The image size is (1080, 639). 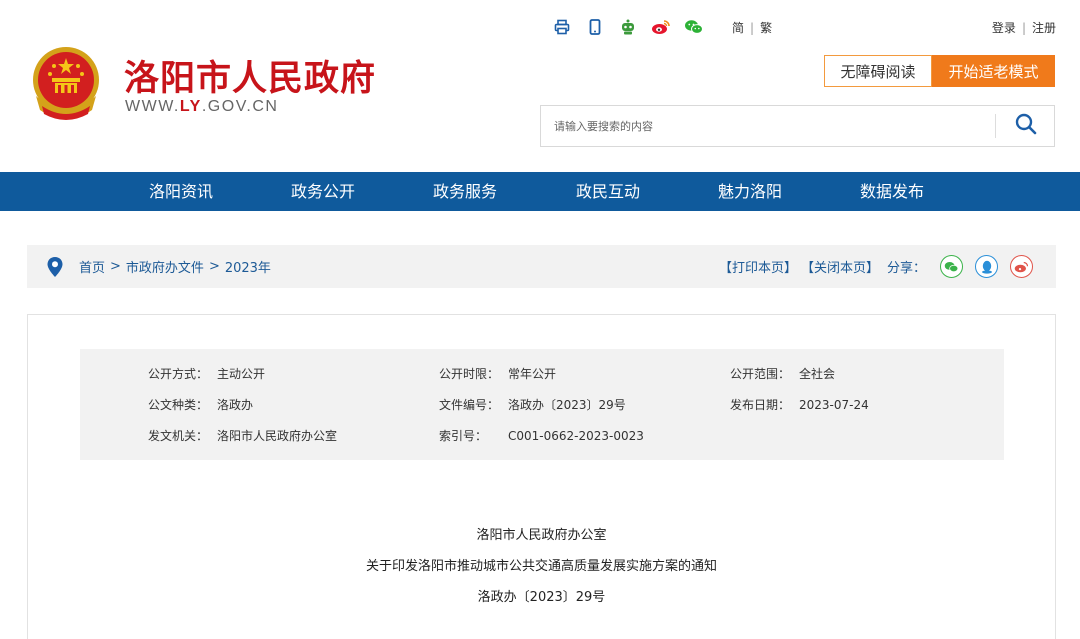 I want to click on meta-publish-date: 发布日期： 2023-07-24, so click(x=799, y=405).